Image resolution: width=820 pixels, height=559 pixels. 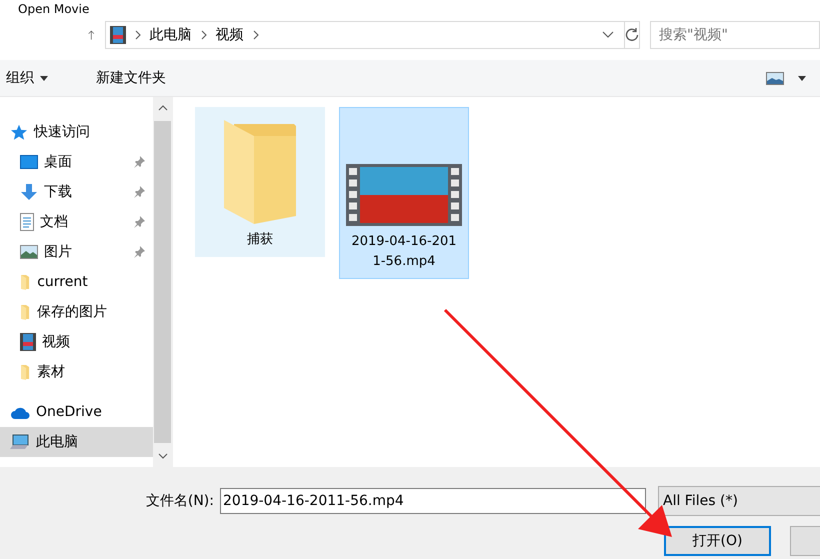 What do you see at coordinates (735, 35) in the screenshot?
I see `search-field: 搜索"视频"` at bounding box center [735, 35].